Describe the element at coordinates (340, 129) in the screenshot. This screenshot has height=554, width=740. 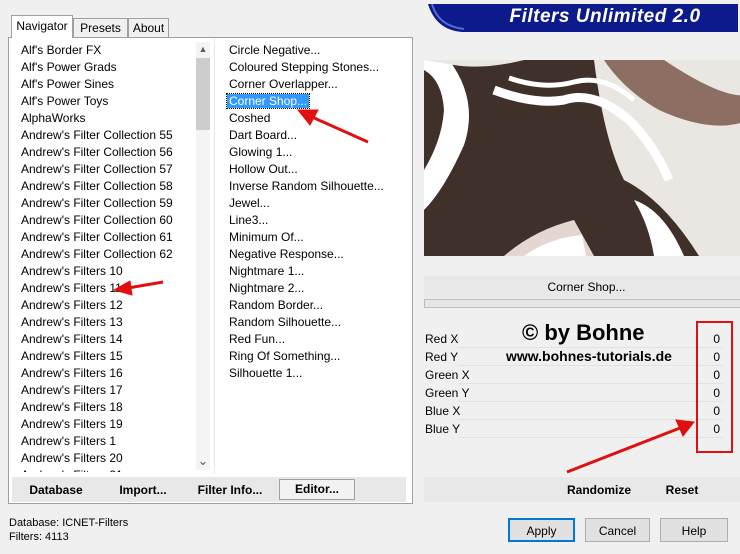
I see `annotation-arrow-filter` at that location.